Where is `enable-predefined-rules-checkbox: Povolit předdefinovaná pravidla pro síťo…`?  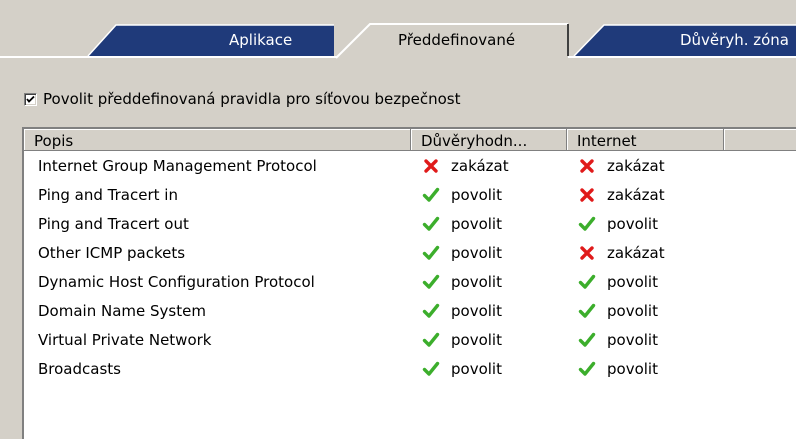
enable-predefined-rules-checkbox: Povolit předdefinovaná pravidla pro síťo… is located at coordinates (242, 99).